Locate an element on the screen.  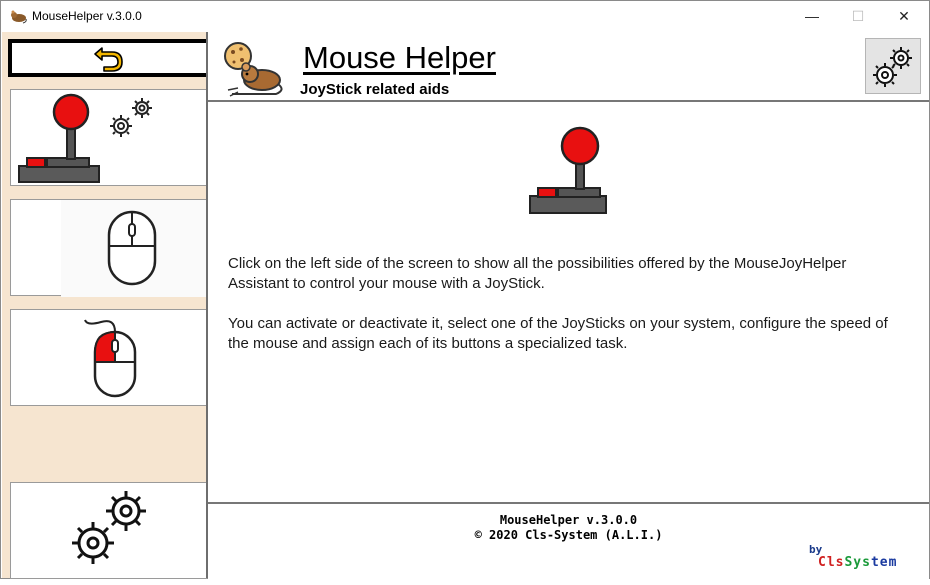
brand-logo: ClsSystem is located at coordinates (857, 562).